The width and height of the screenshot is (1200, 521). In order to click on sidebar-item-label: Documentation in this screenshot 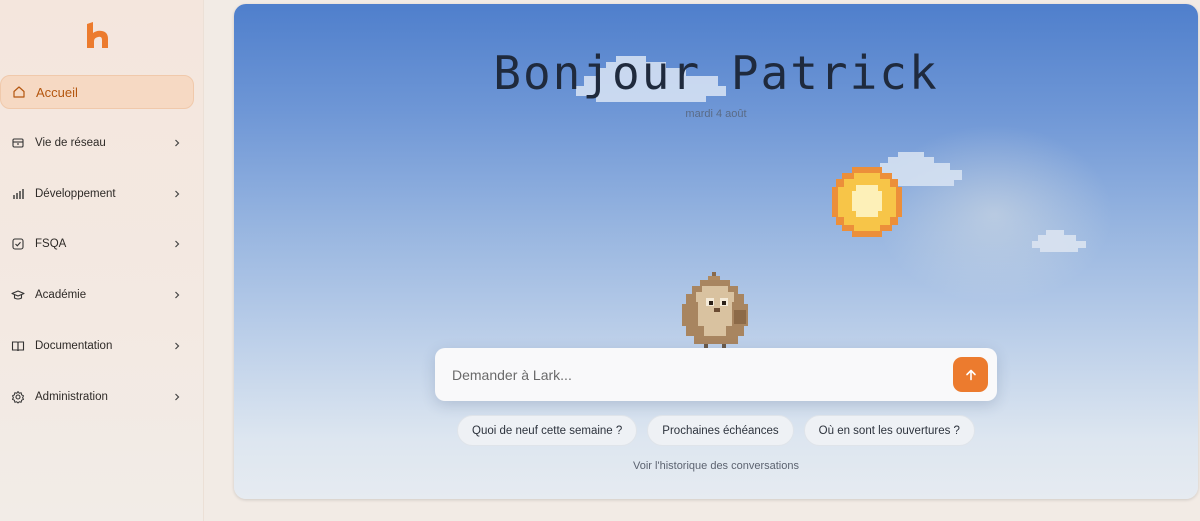, I will do `click(74, 346)`.